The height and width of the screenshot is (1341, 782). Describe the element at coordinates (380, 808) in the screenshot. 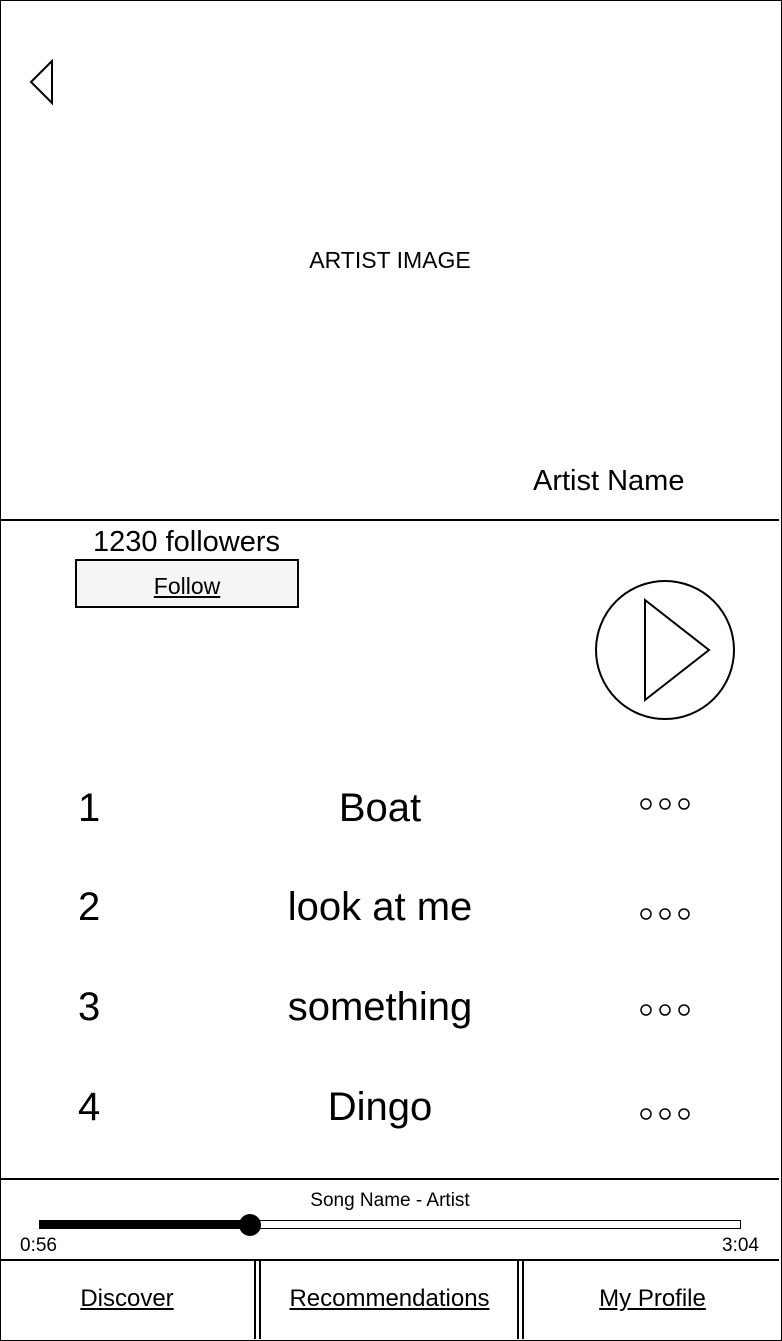

I see `song-title: Boat` at that location.